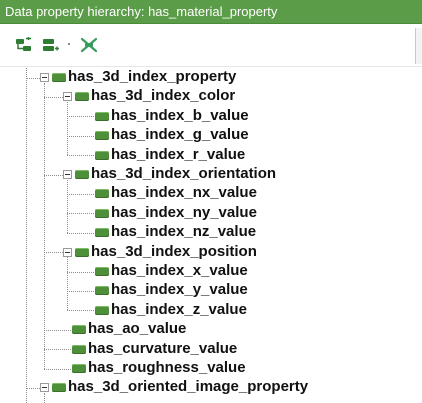 Image resolution: width=422 pixels, height=403 pixels. I want to click on delete-property-button, so click(89, 45).